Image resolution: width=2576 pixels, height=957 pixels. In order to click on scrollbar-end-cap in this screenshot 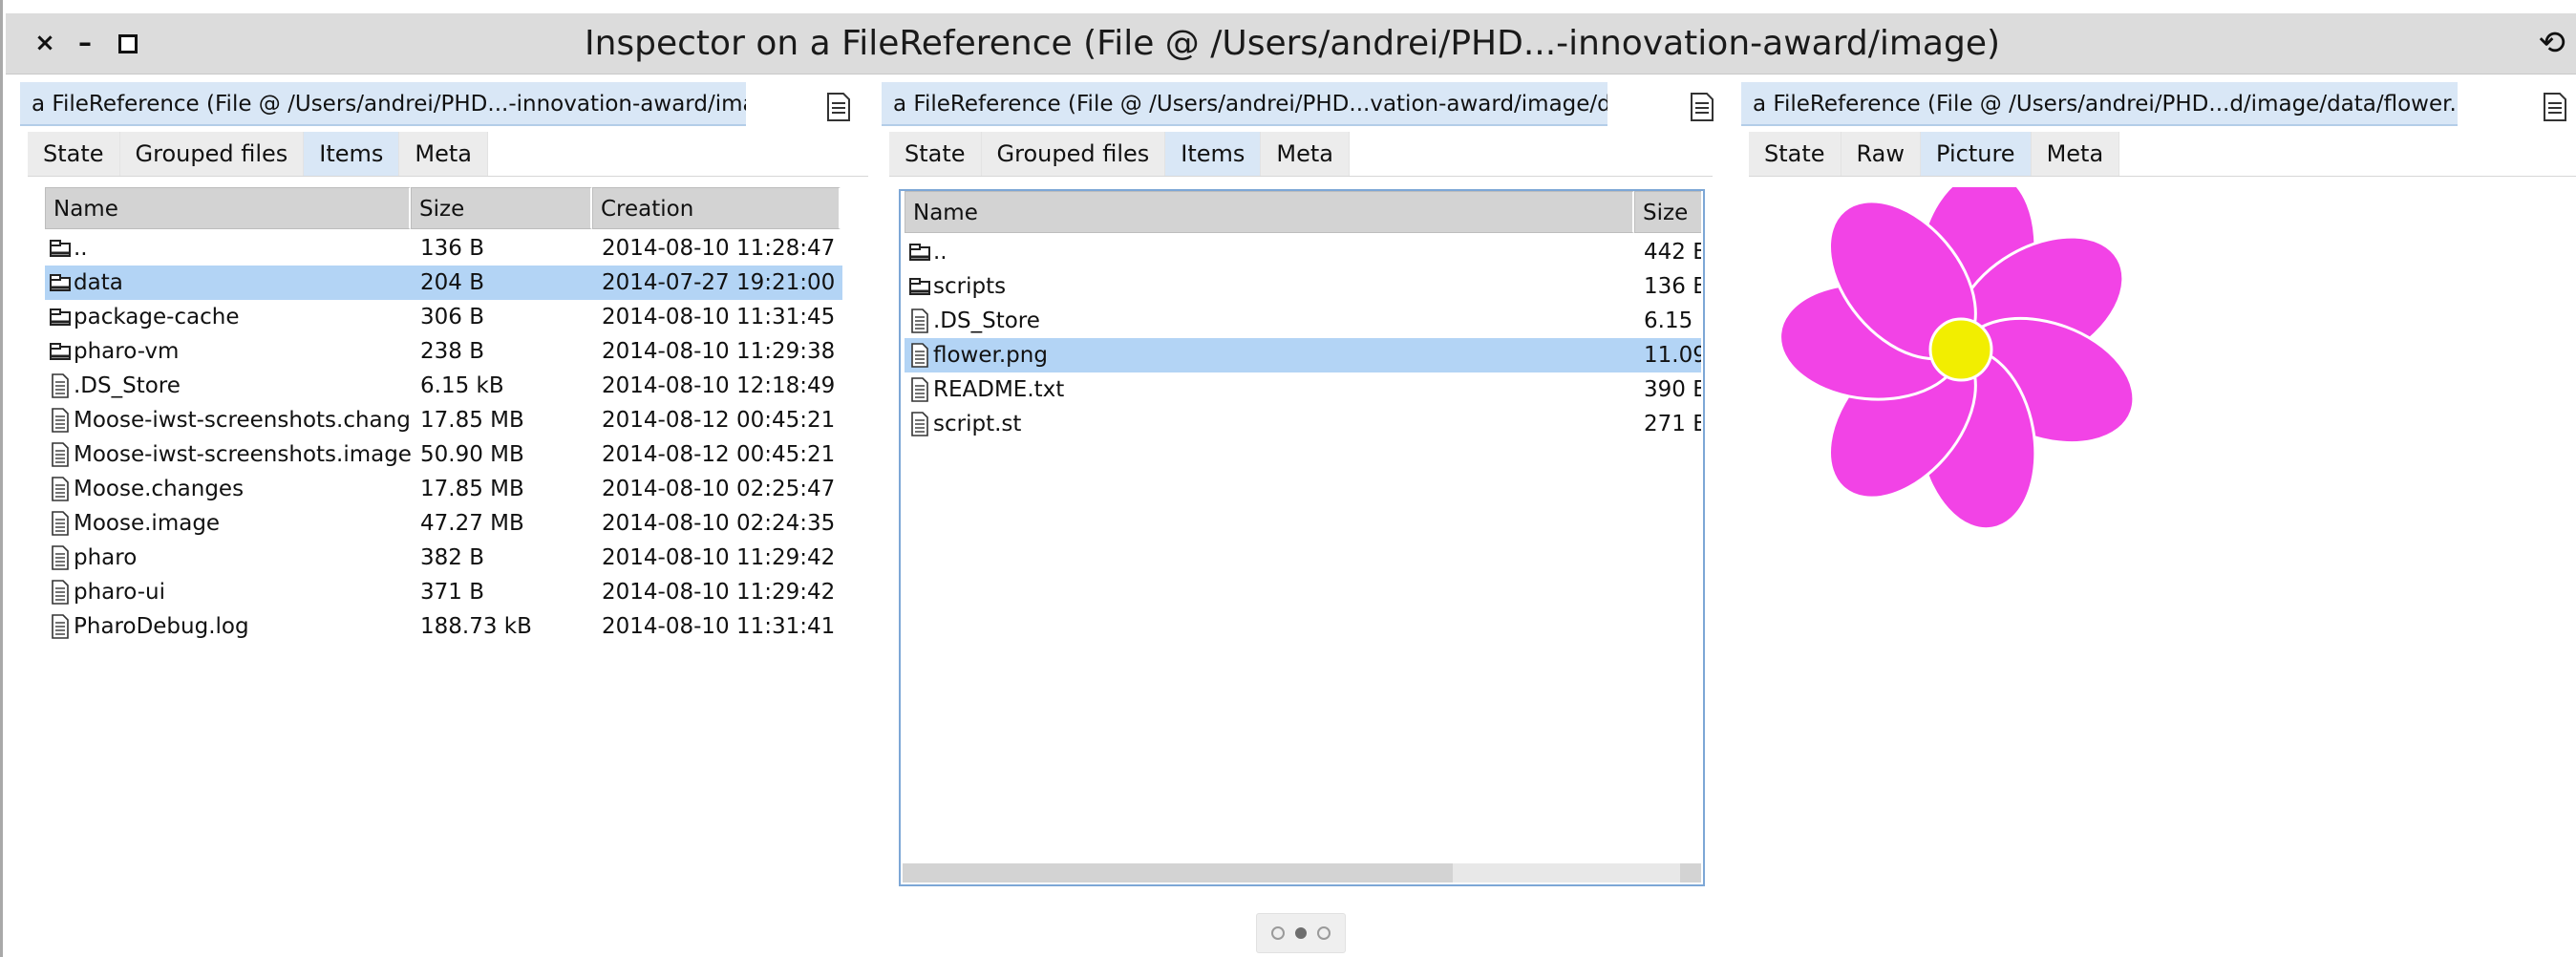, I will do `click(1690, 873)`.